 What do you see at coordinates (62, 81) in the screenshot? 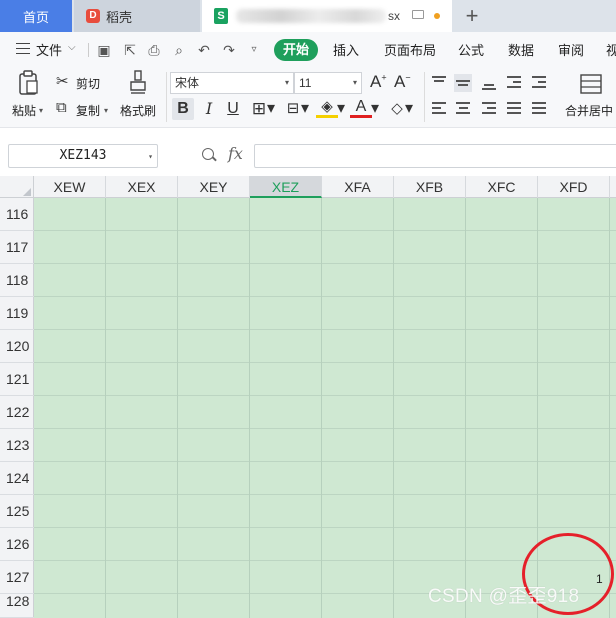
I see `scissors-icon: ✂` at bounding box center [62, 81].